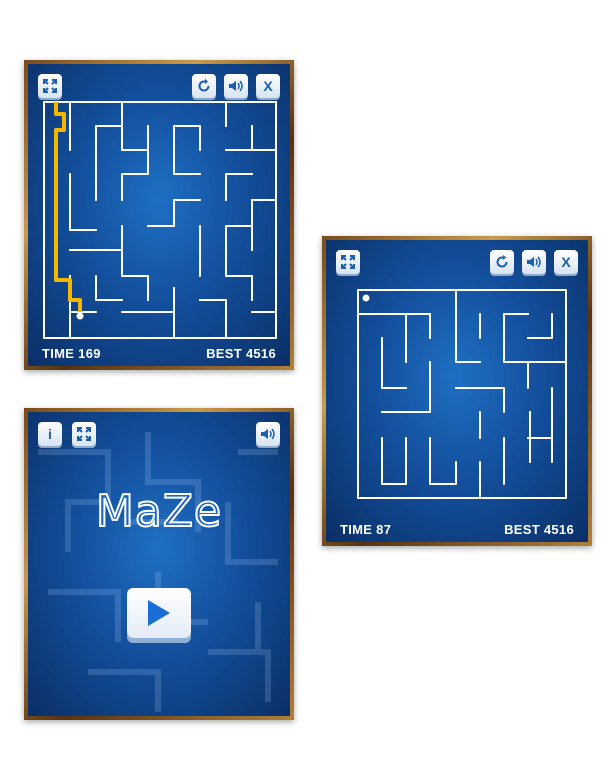 The image size is (616, 776). I want to click on play-button, so click(159, 613).